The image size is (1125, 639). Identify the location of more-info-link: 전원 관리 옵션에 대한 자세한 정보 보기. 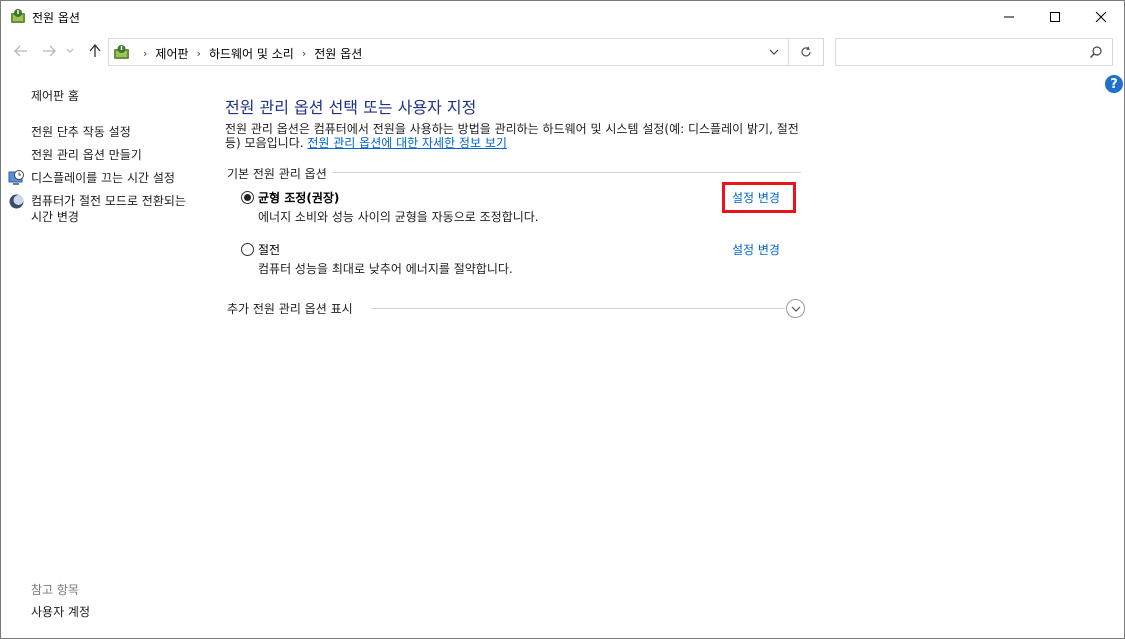
(407, 143).